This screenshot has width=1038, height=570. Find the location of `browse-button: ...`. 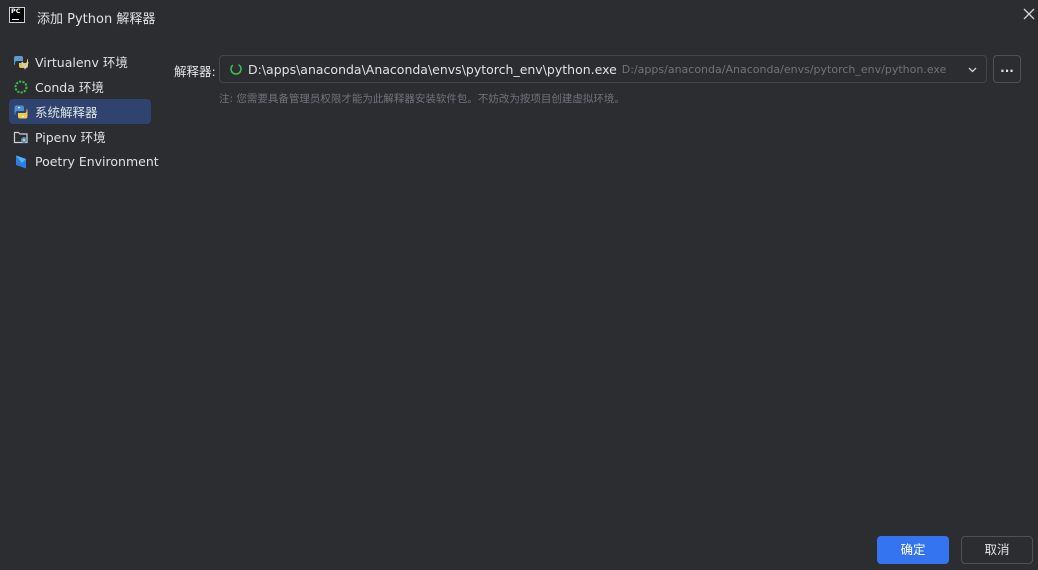

browse-button: ... is located at coordinates (1007, 69).